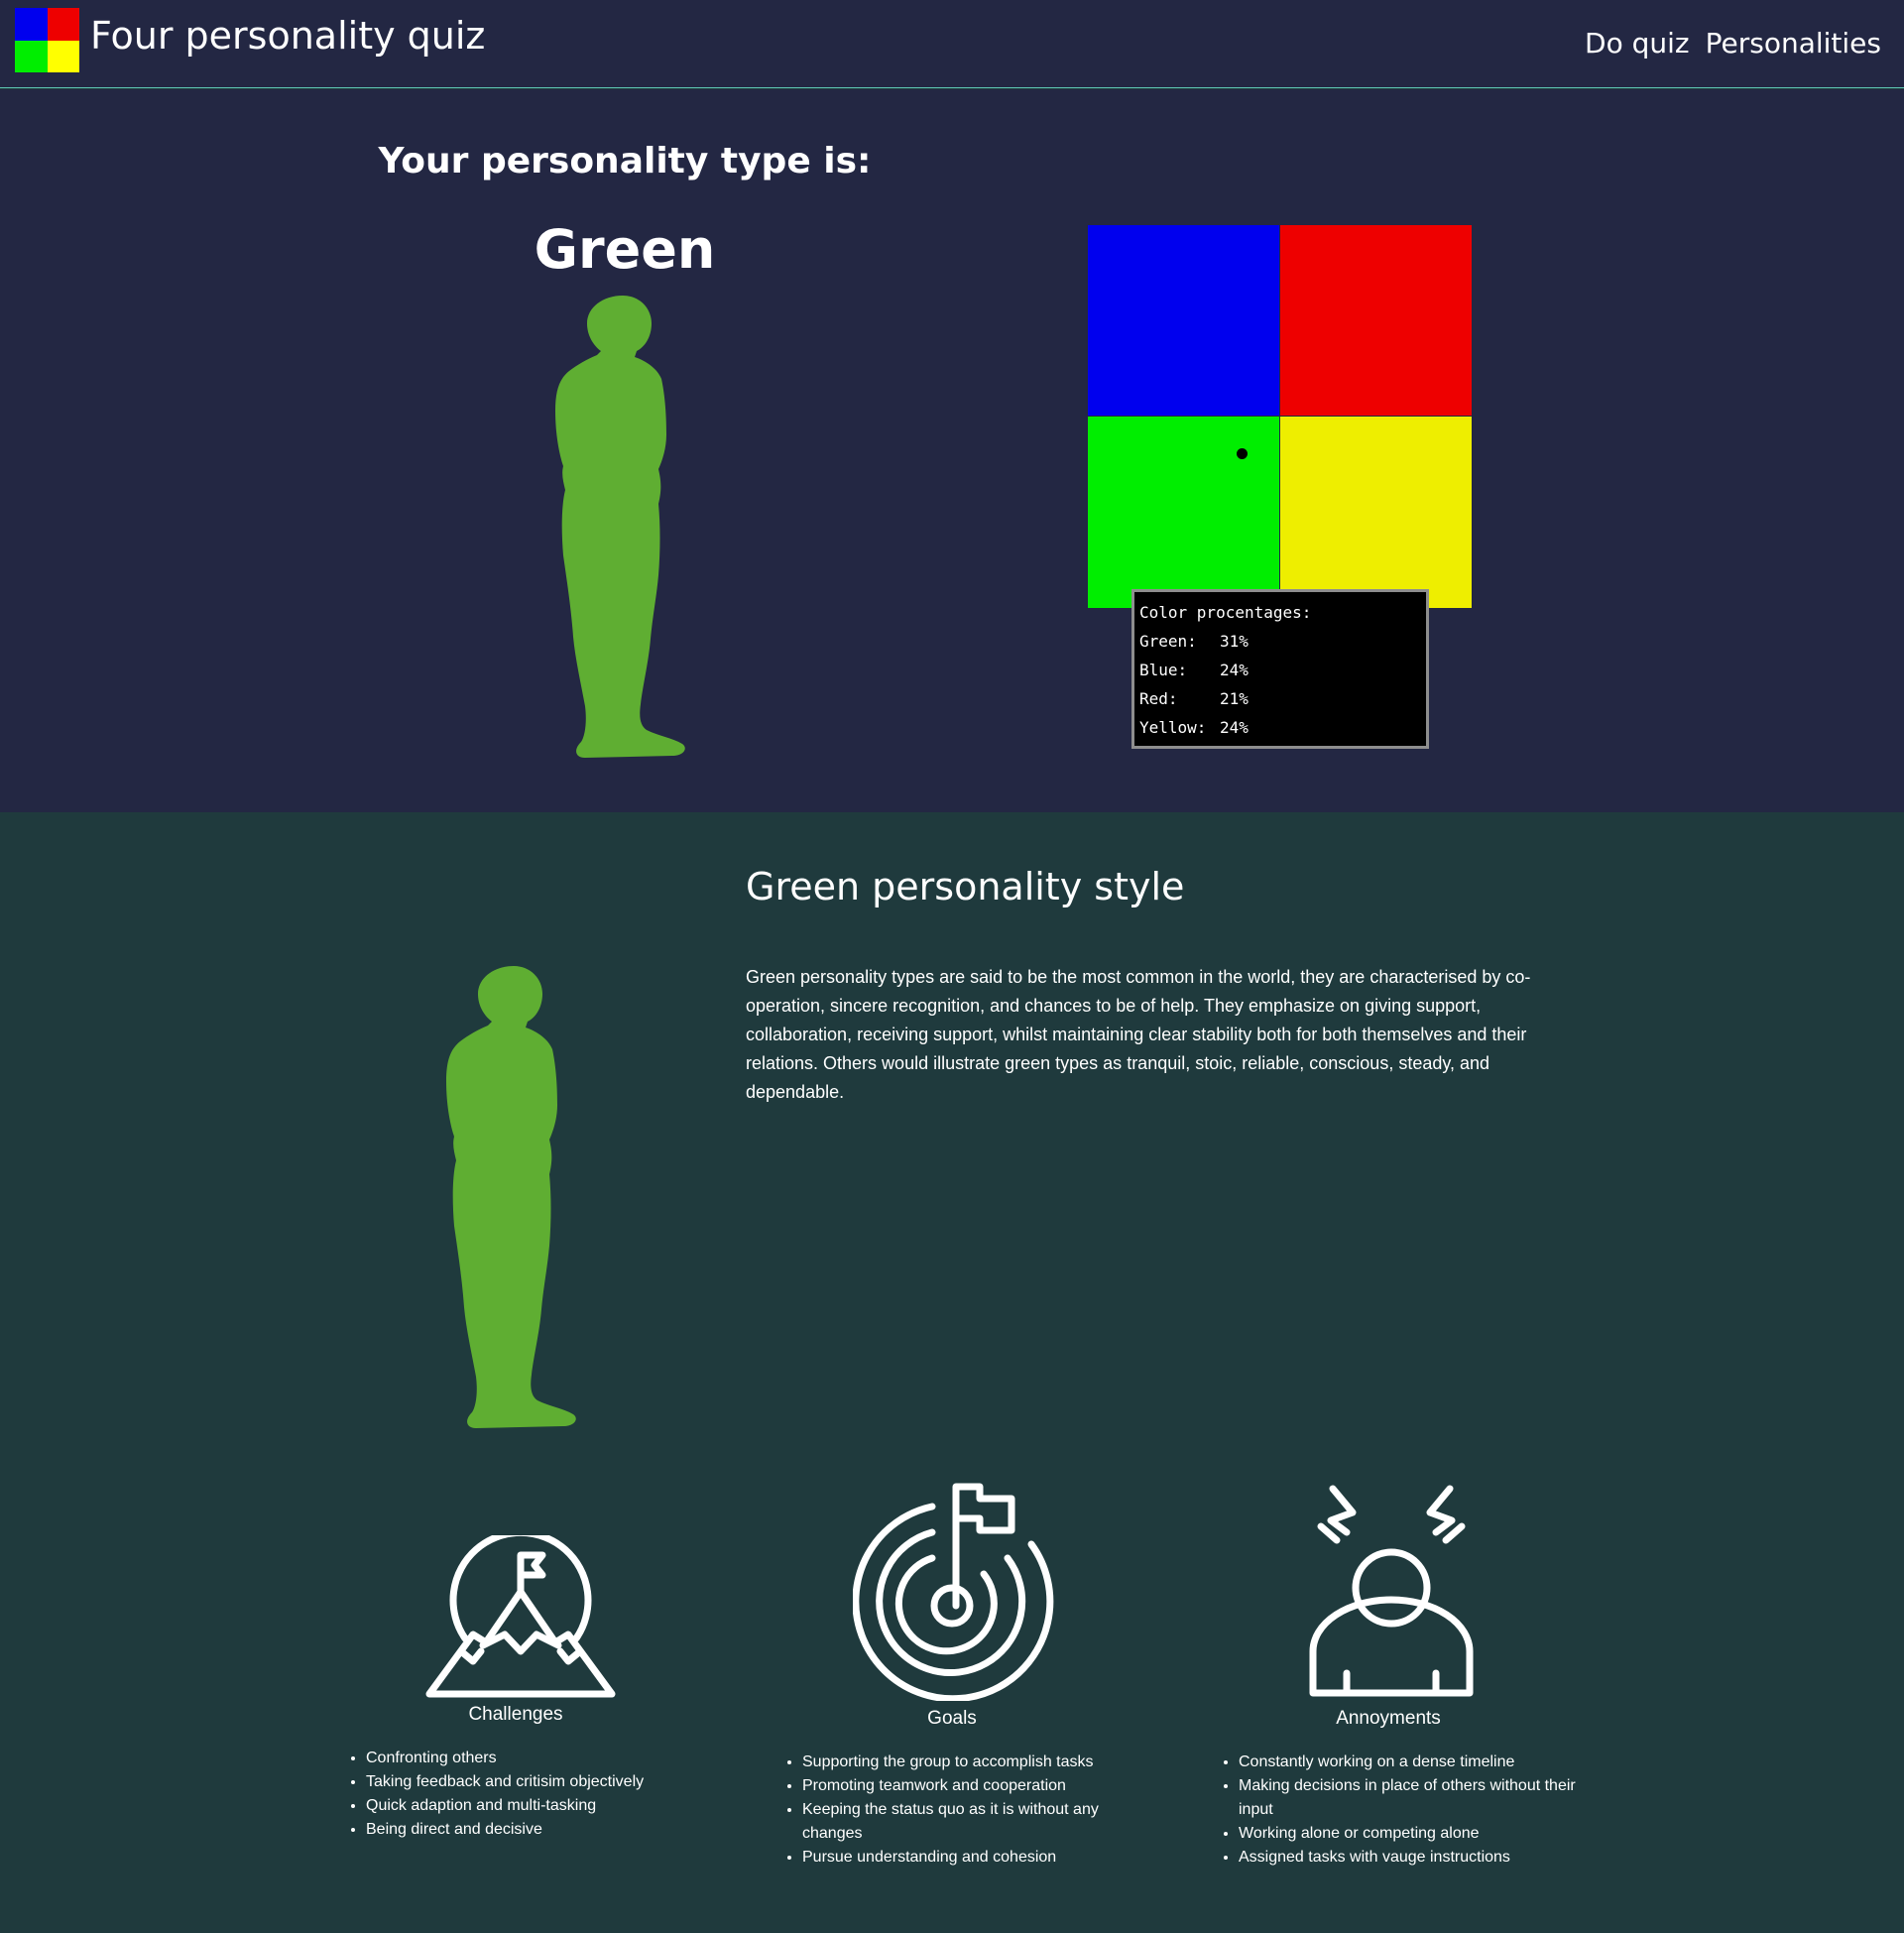 The width and height of the screenshot is (1904, 1933). I want to click on mountain-flag-icon, so click(520, 1616).